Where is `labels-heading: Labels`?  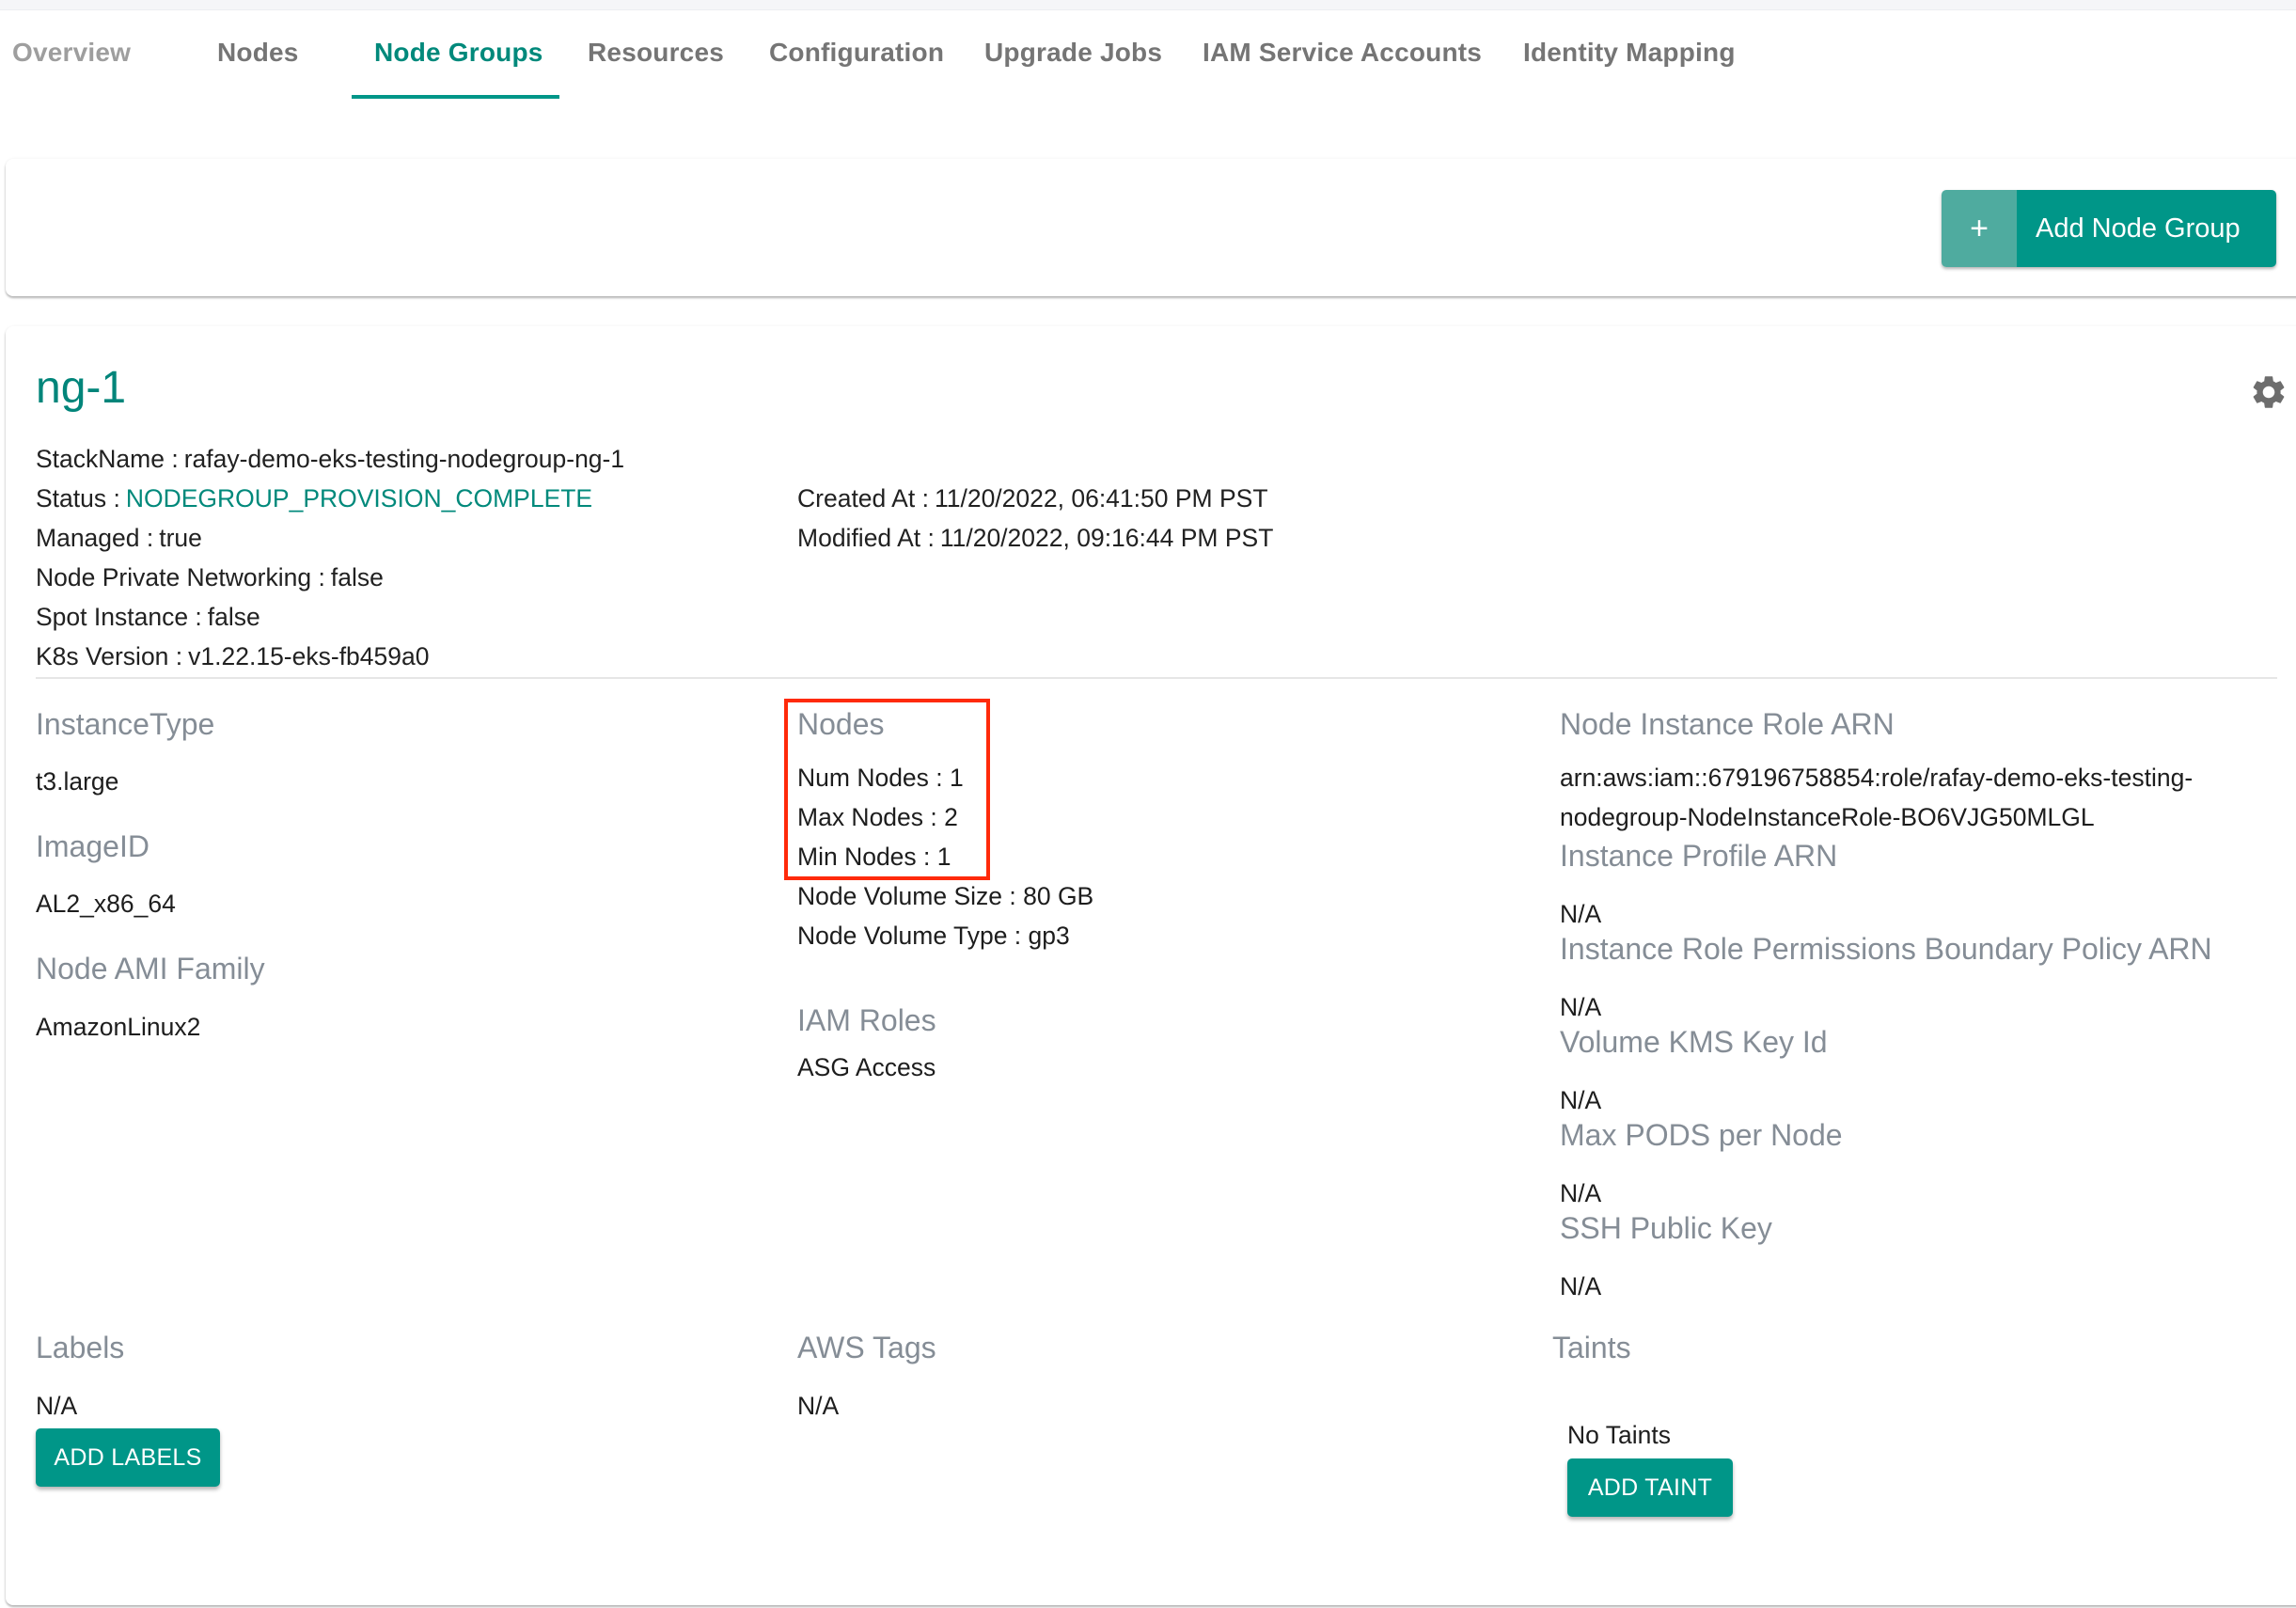 labels-heading: Labels is located at coordinates (80, 1348).